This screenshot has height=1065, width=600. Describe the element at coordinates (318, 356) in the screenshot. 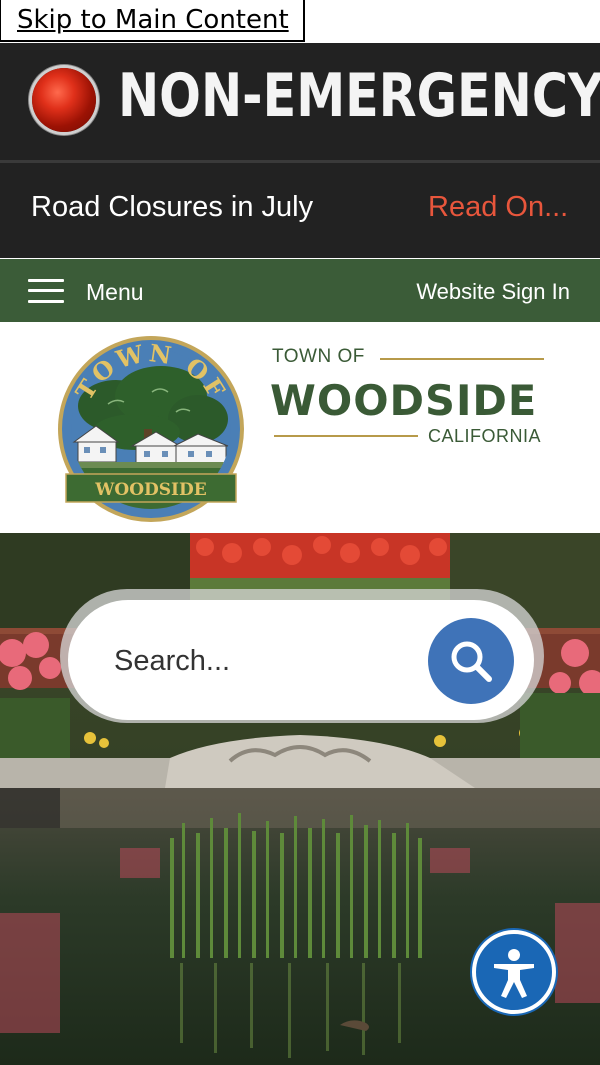

I see `wordmark-top-text: TOWN OF` at that location.